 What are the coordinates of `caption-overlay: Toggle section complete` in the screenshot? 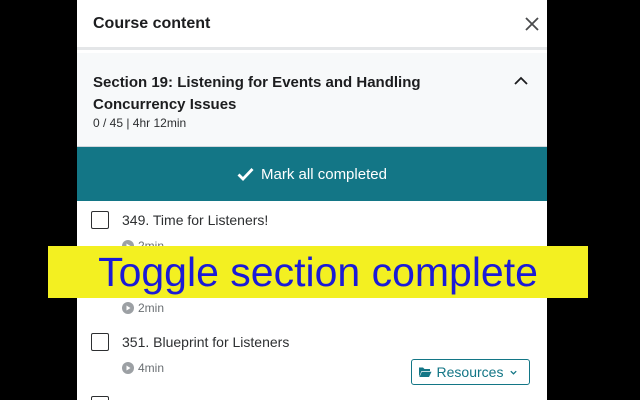 It's located at (318, 272).